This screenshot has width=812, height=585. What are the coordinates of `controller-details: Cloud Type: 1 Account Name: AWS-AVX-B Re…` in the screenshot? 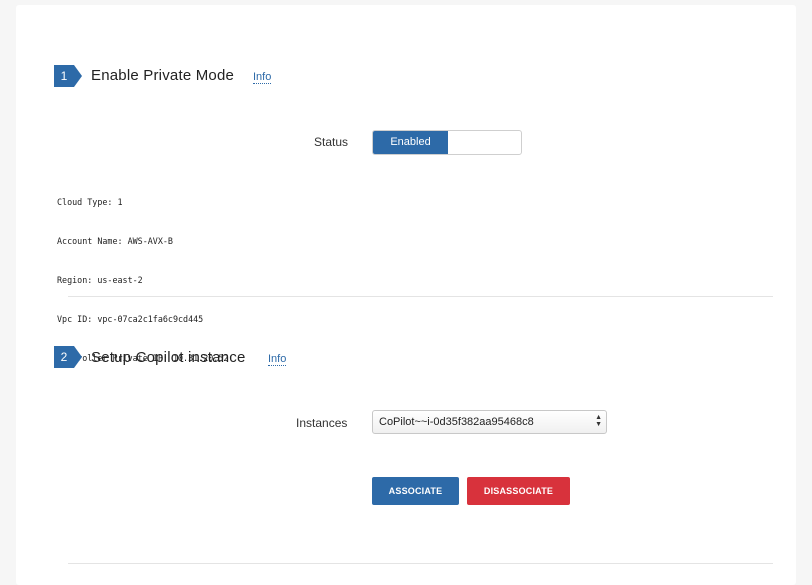 It's located at (142, 274).